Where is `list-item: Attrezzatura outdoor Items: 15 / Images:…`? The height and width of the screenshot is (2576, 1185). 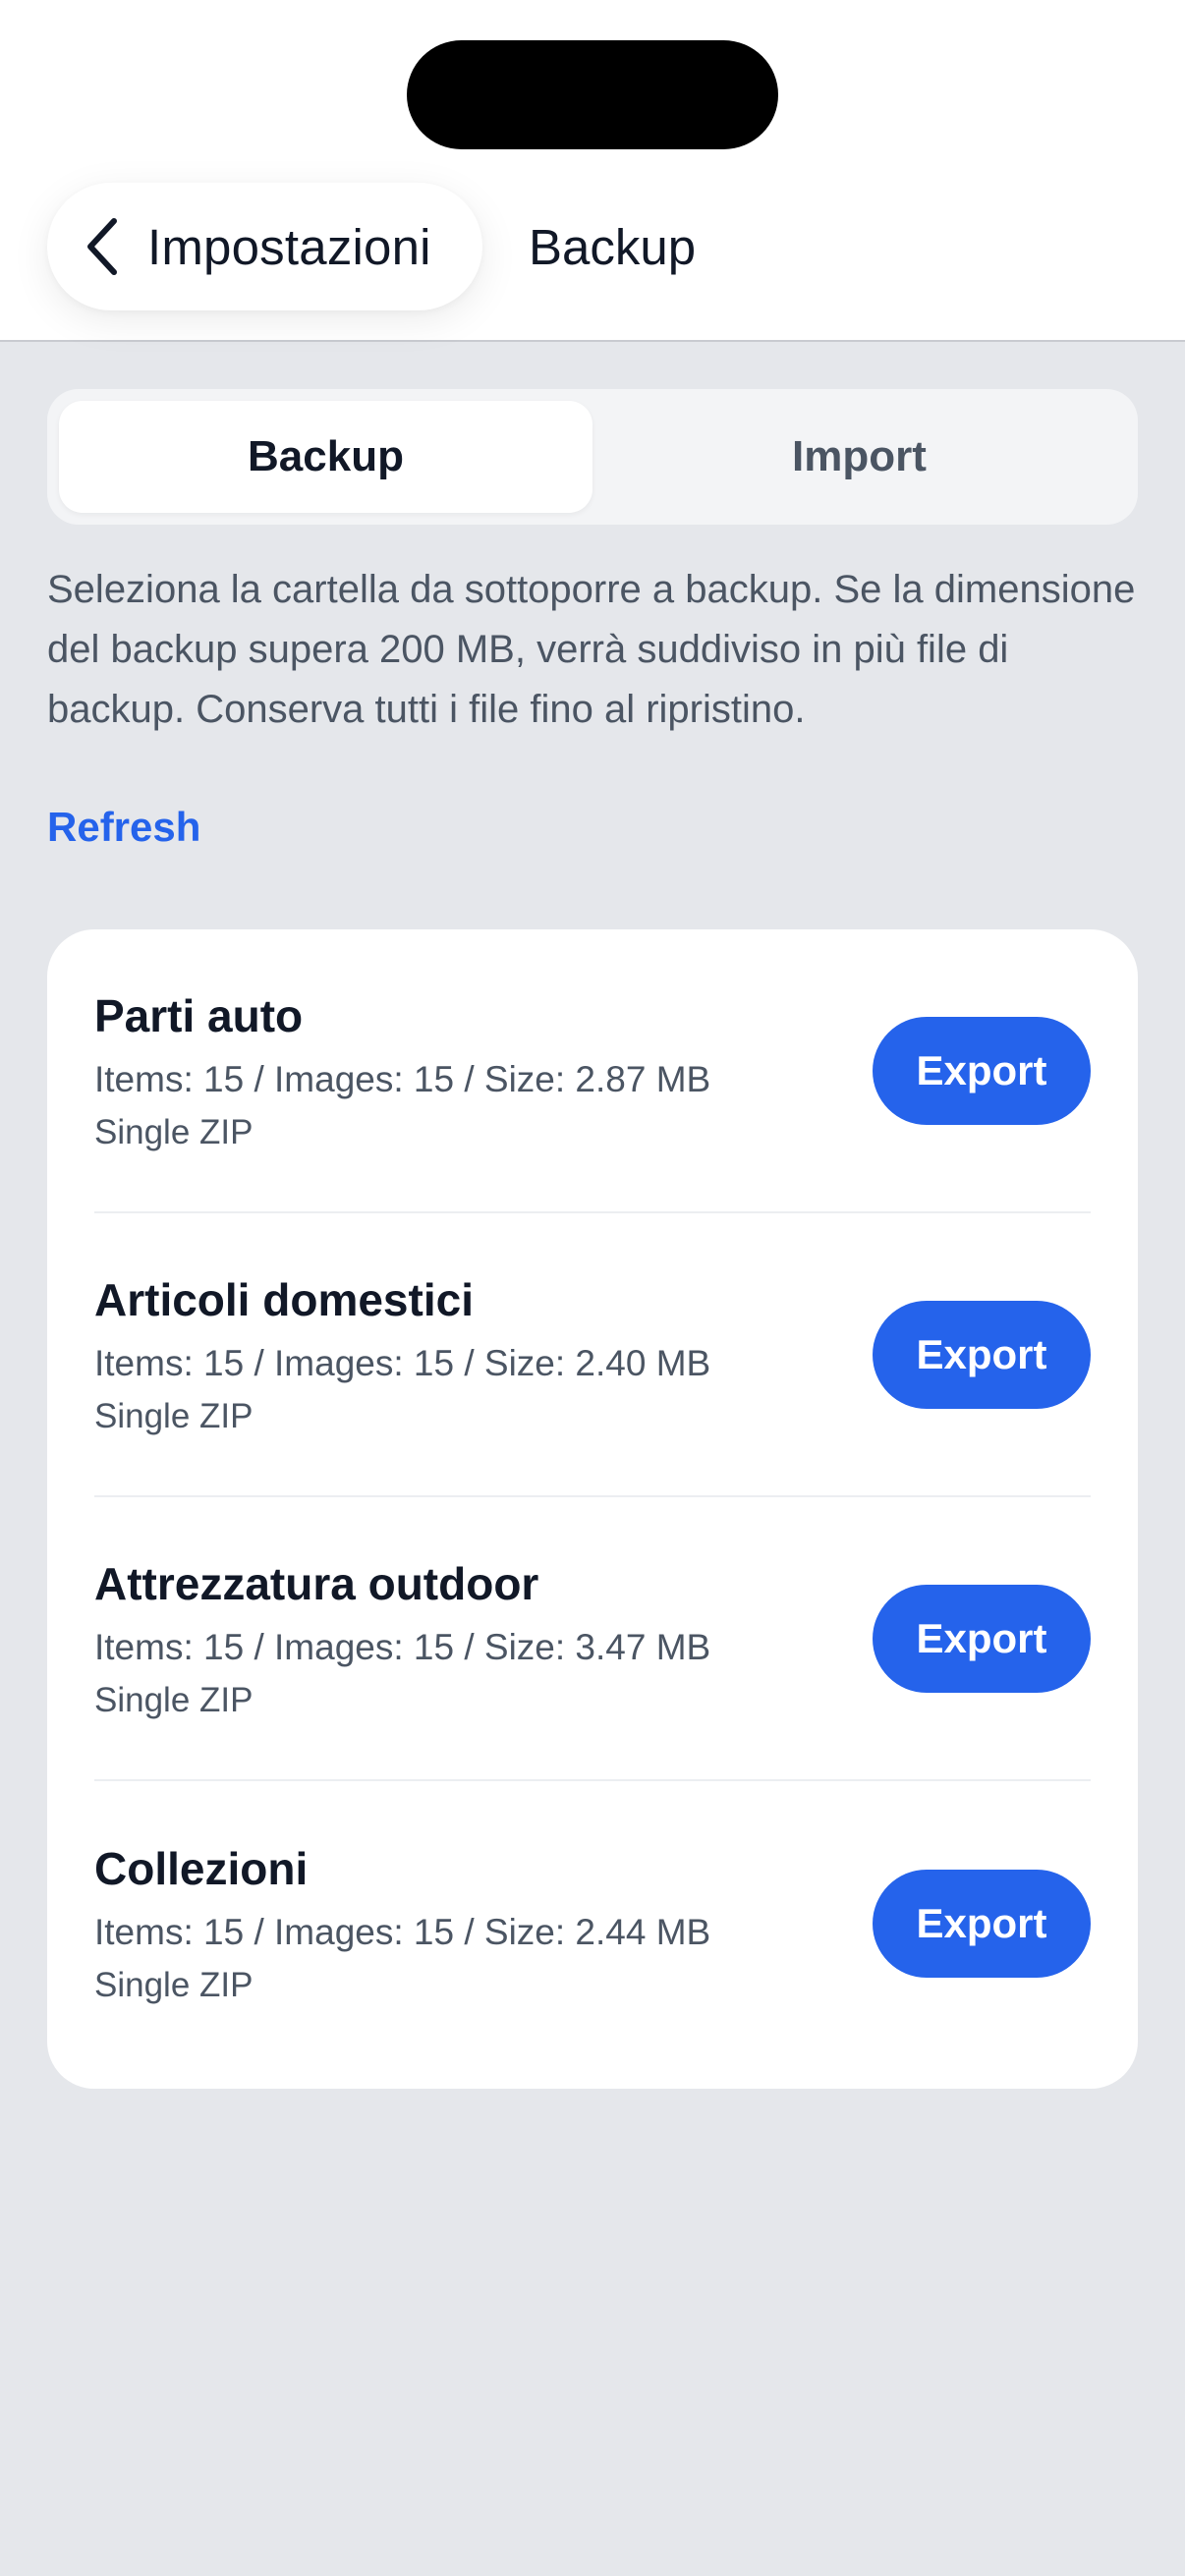 list-item: Attrezzatura outdoor Items: 15 / Images:… is located at coordinates (592, 1639).